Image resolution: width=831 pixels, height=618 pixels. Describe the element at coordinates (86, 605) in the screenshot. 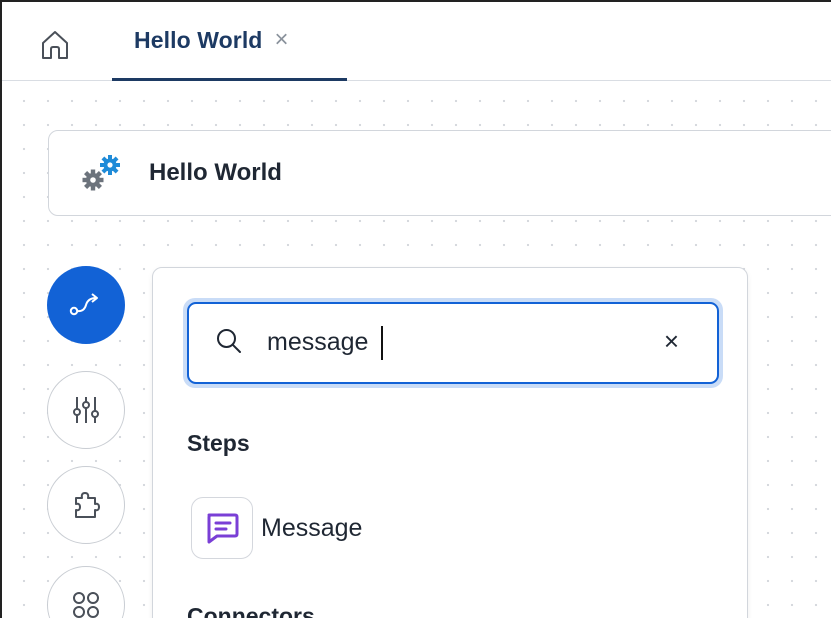

I see `apps-grid-icon` at that location.